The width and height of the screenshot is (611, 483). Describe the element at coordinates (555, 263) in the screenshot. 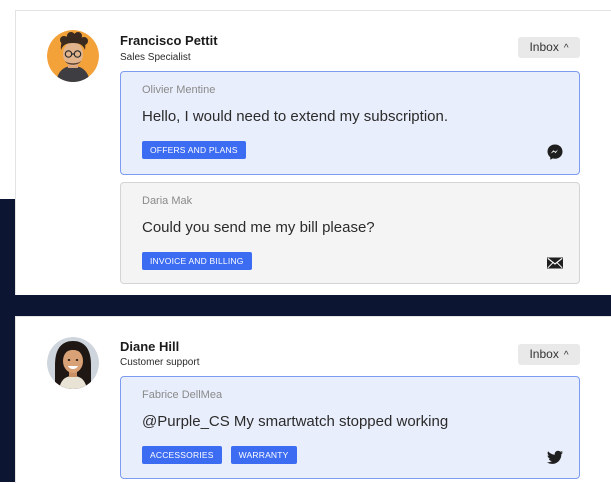

I see `email-icon` at that location.